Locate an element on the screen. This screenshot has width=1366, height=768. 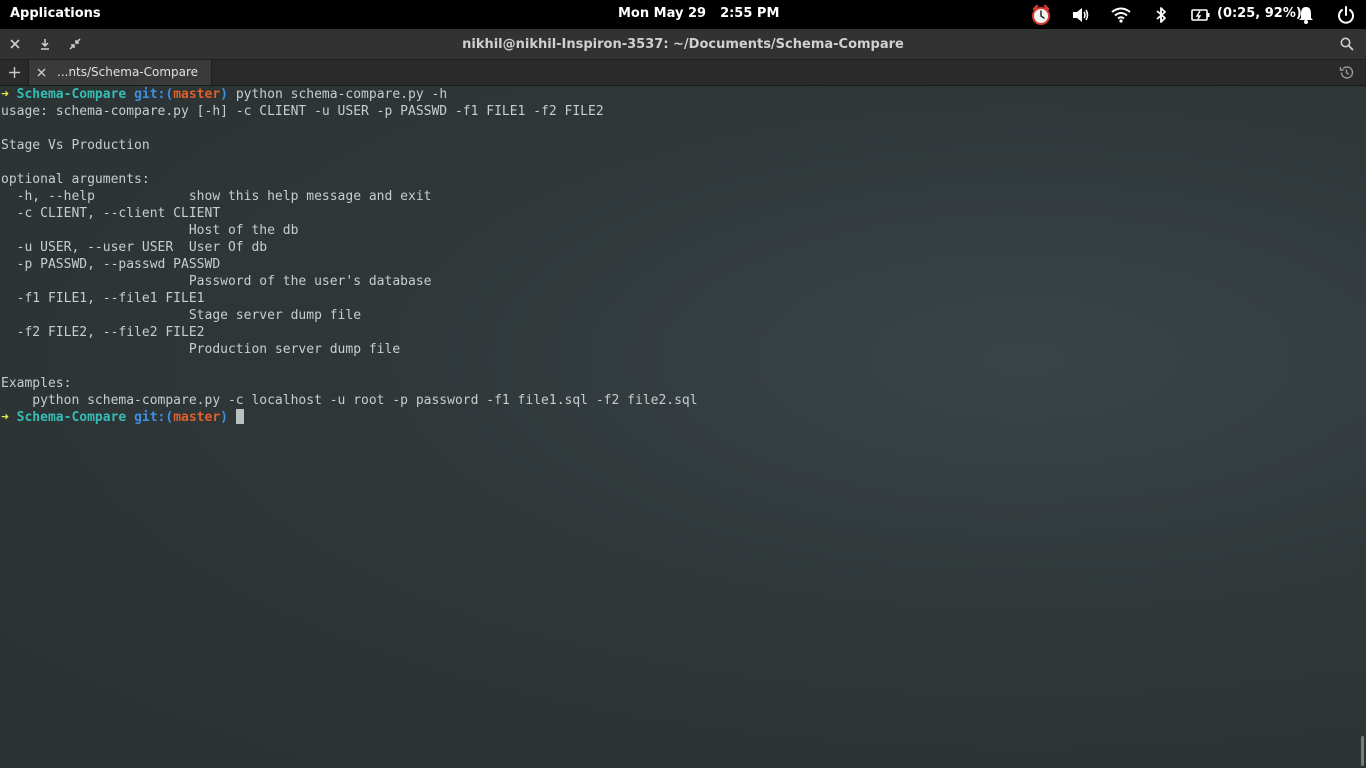
output-line: -f1 FILE1, --file1 FILE1 is located at coordinates (103, 298).